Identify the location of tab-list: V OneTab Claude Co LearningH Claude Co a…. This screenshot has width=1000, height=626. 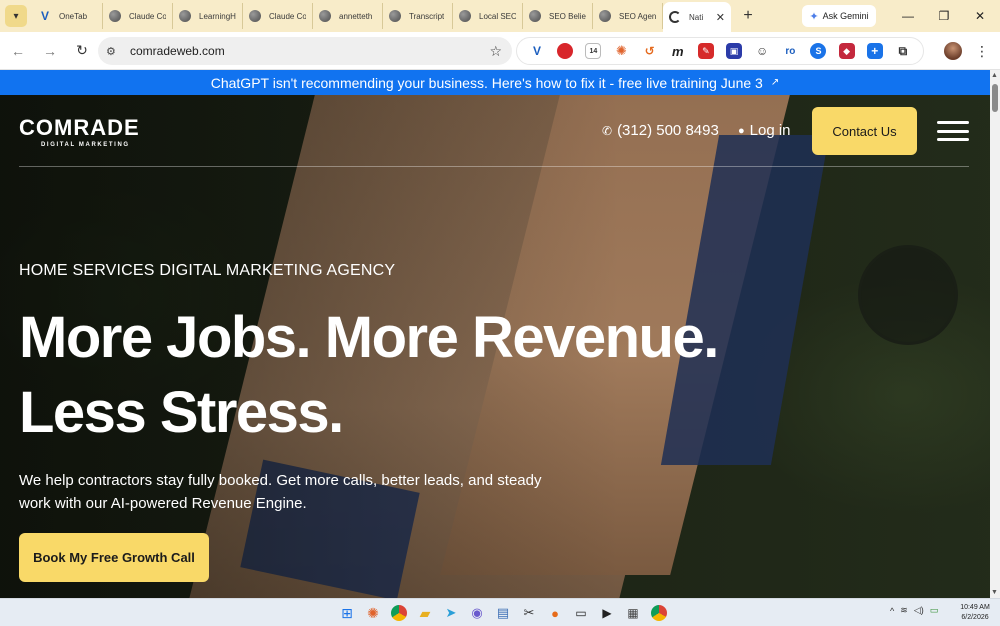
(382, 16).